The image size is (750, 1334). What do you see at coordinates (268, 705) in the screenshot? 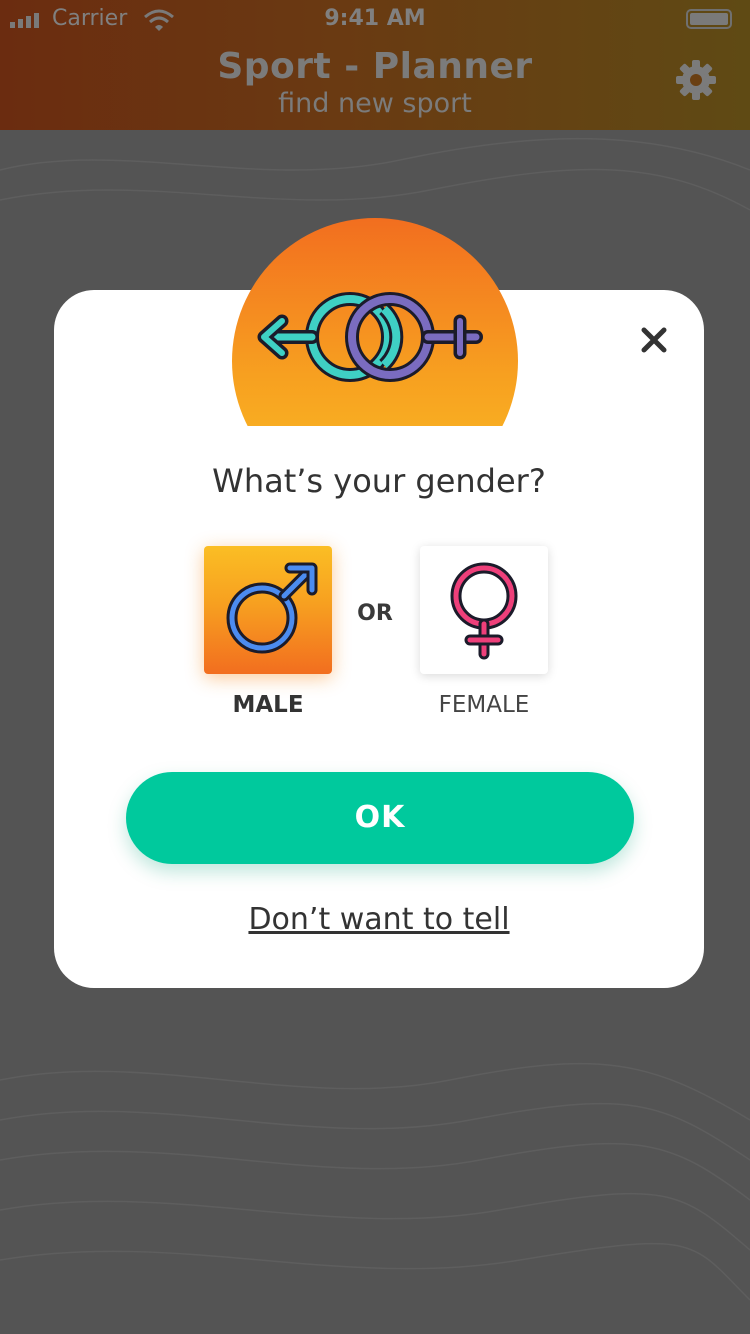
I see `male-option-label: MALE` at bounding box center [268, 705].